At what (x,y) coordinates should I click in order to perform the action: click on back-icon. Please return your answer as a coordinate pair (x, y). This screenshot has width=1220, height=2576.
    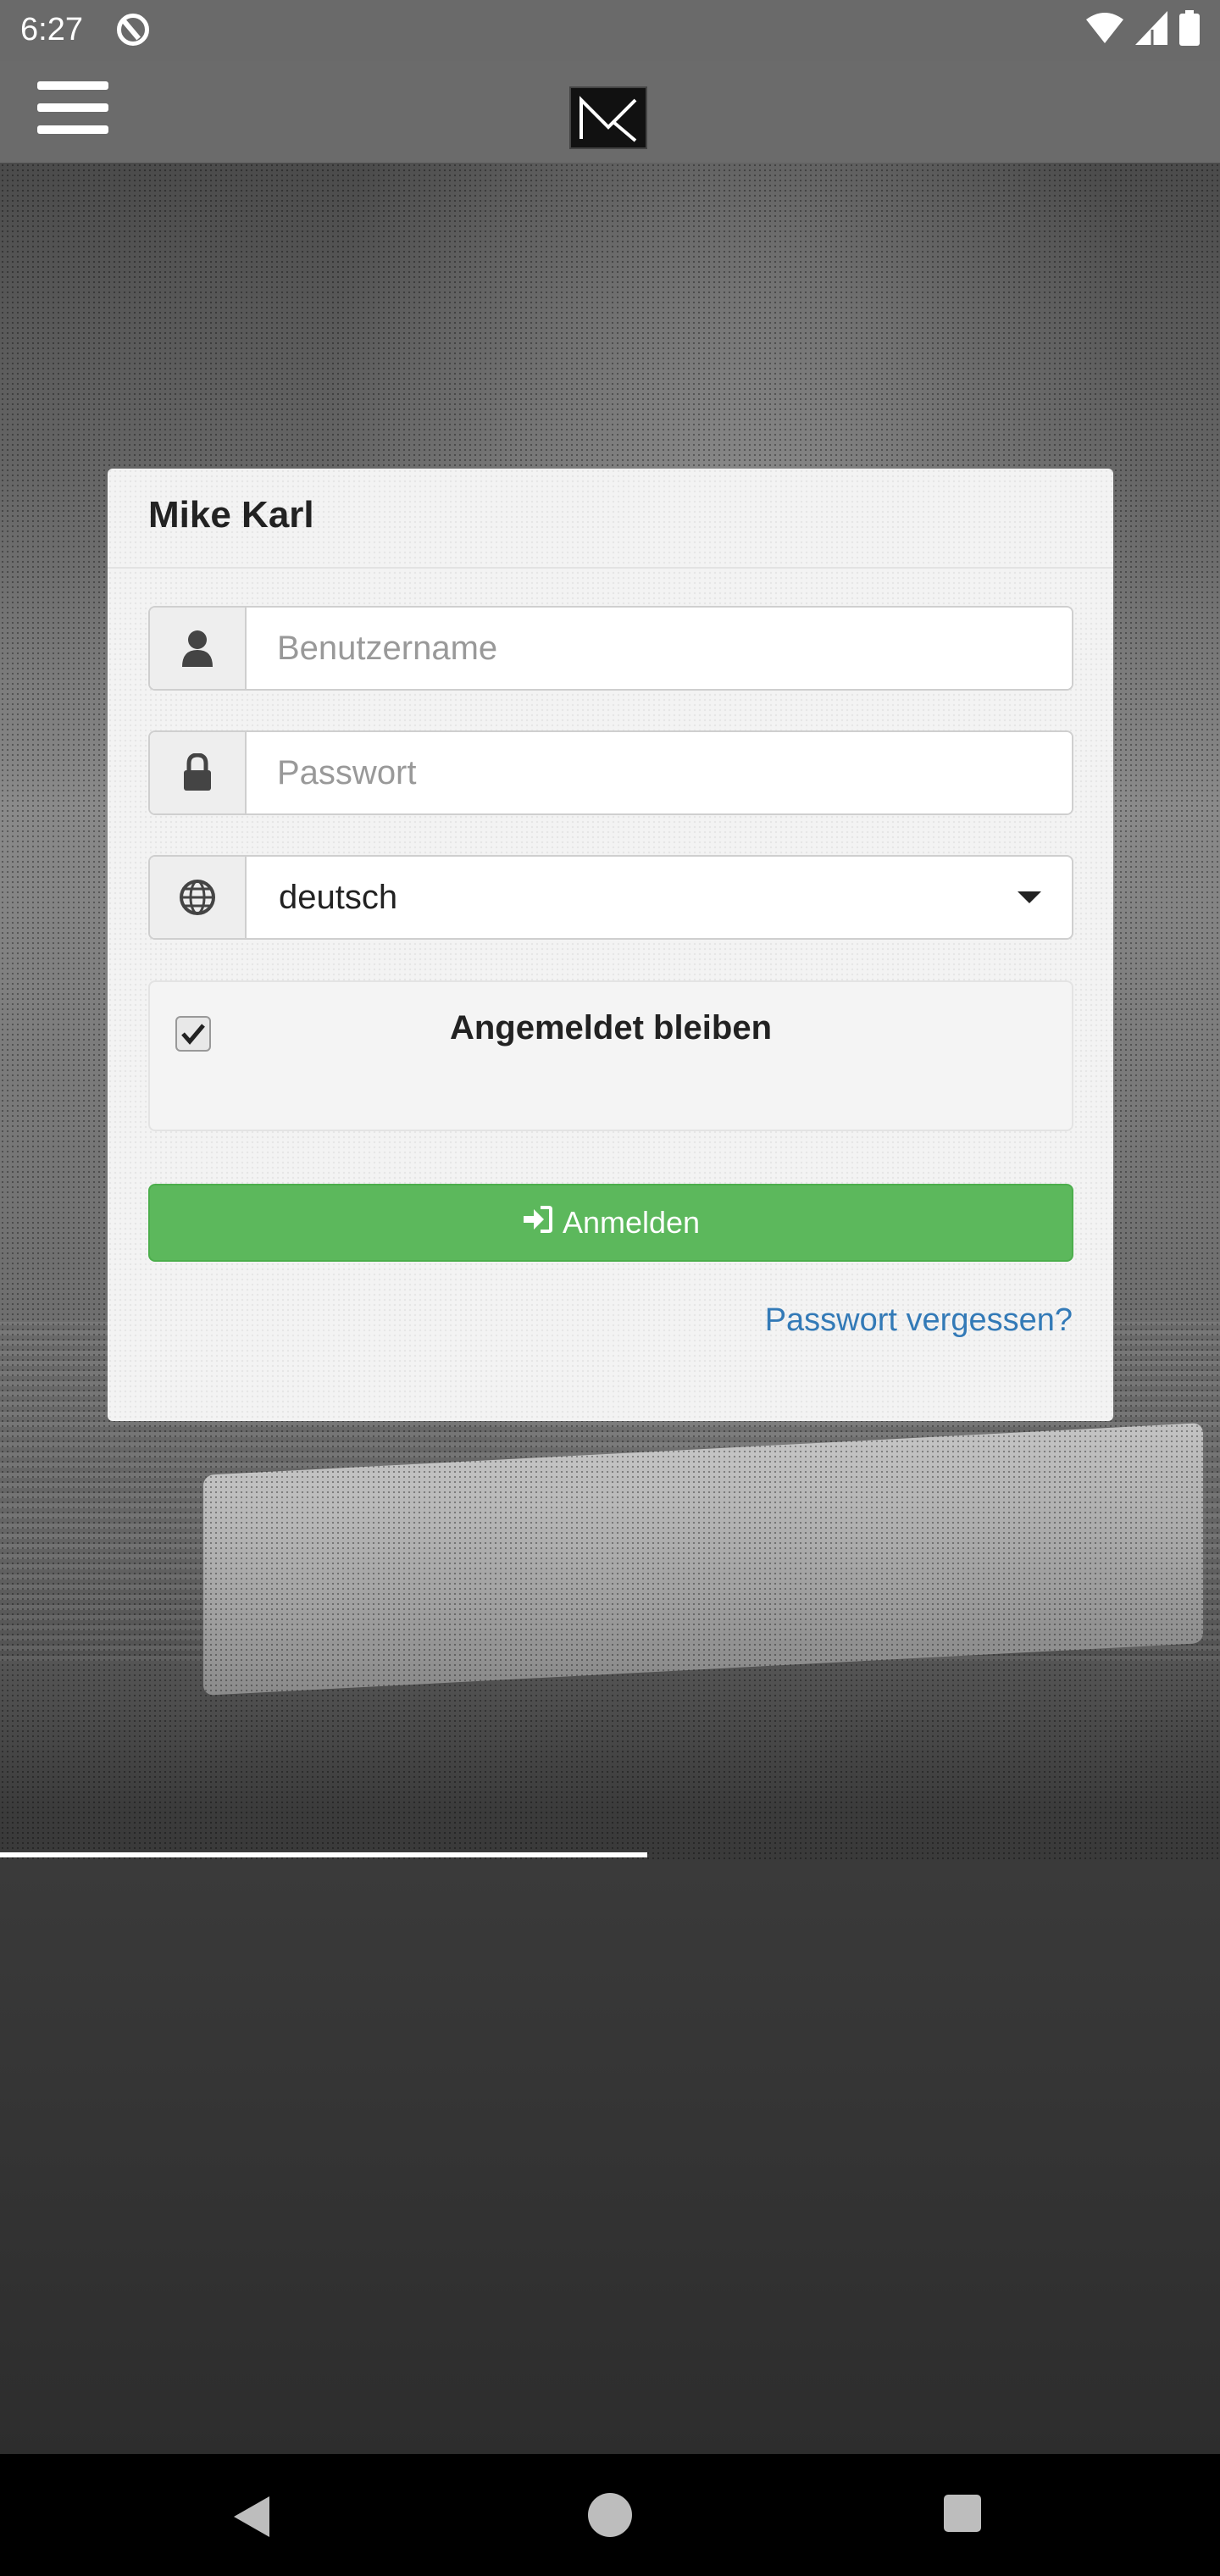
    Looking at the image, I should click on (250, 2519).